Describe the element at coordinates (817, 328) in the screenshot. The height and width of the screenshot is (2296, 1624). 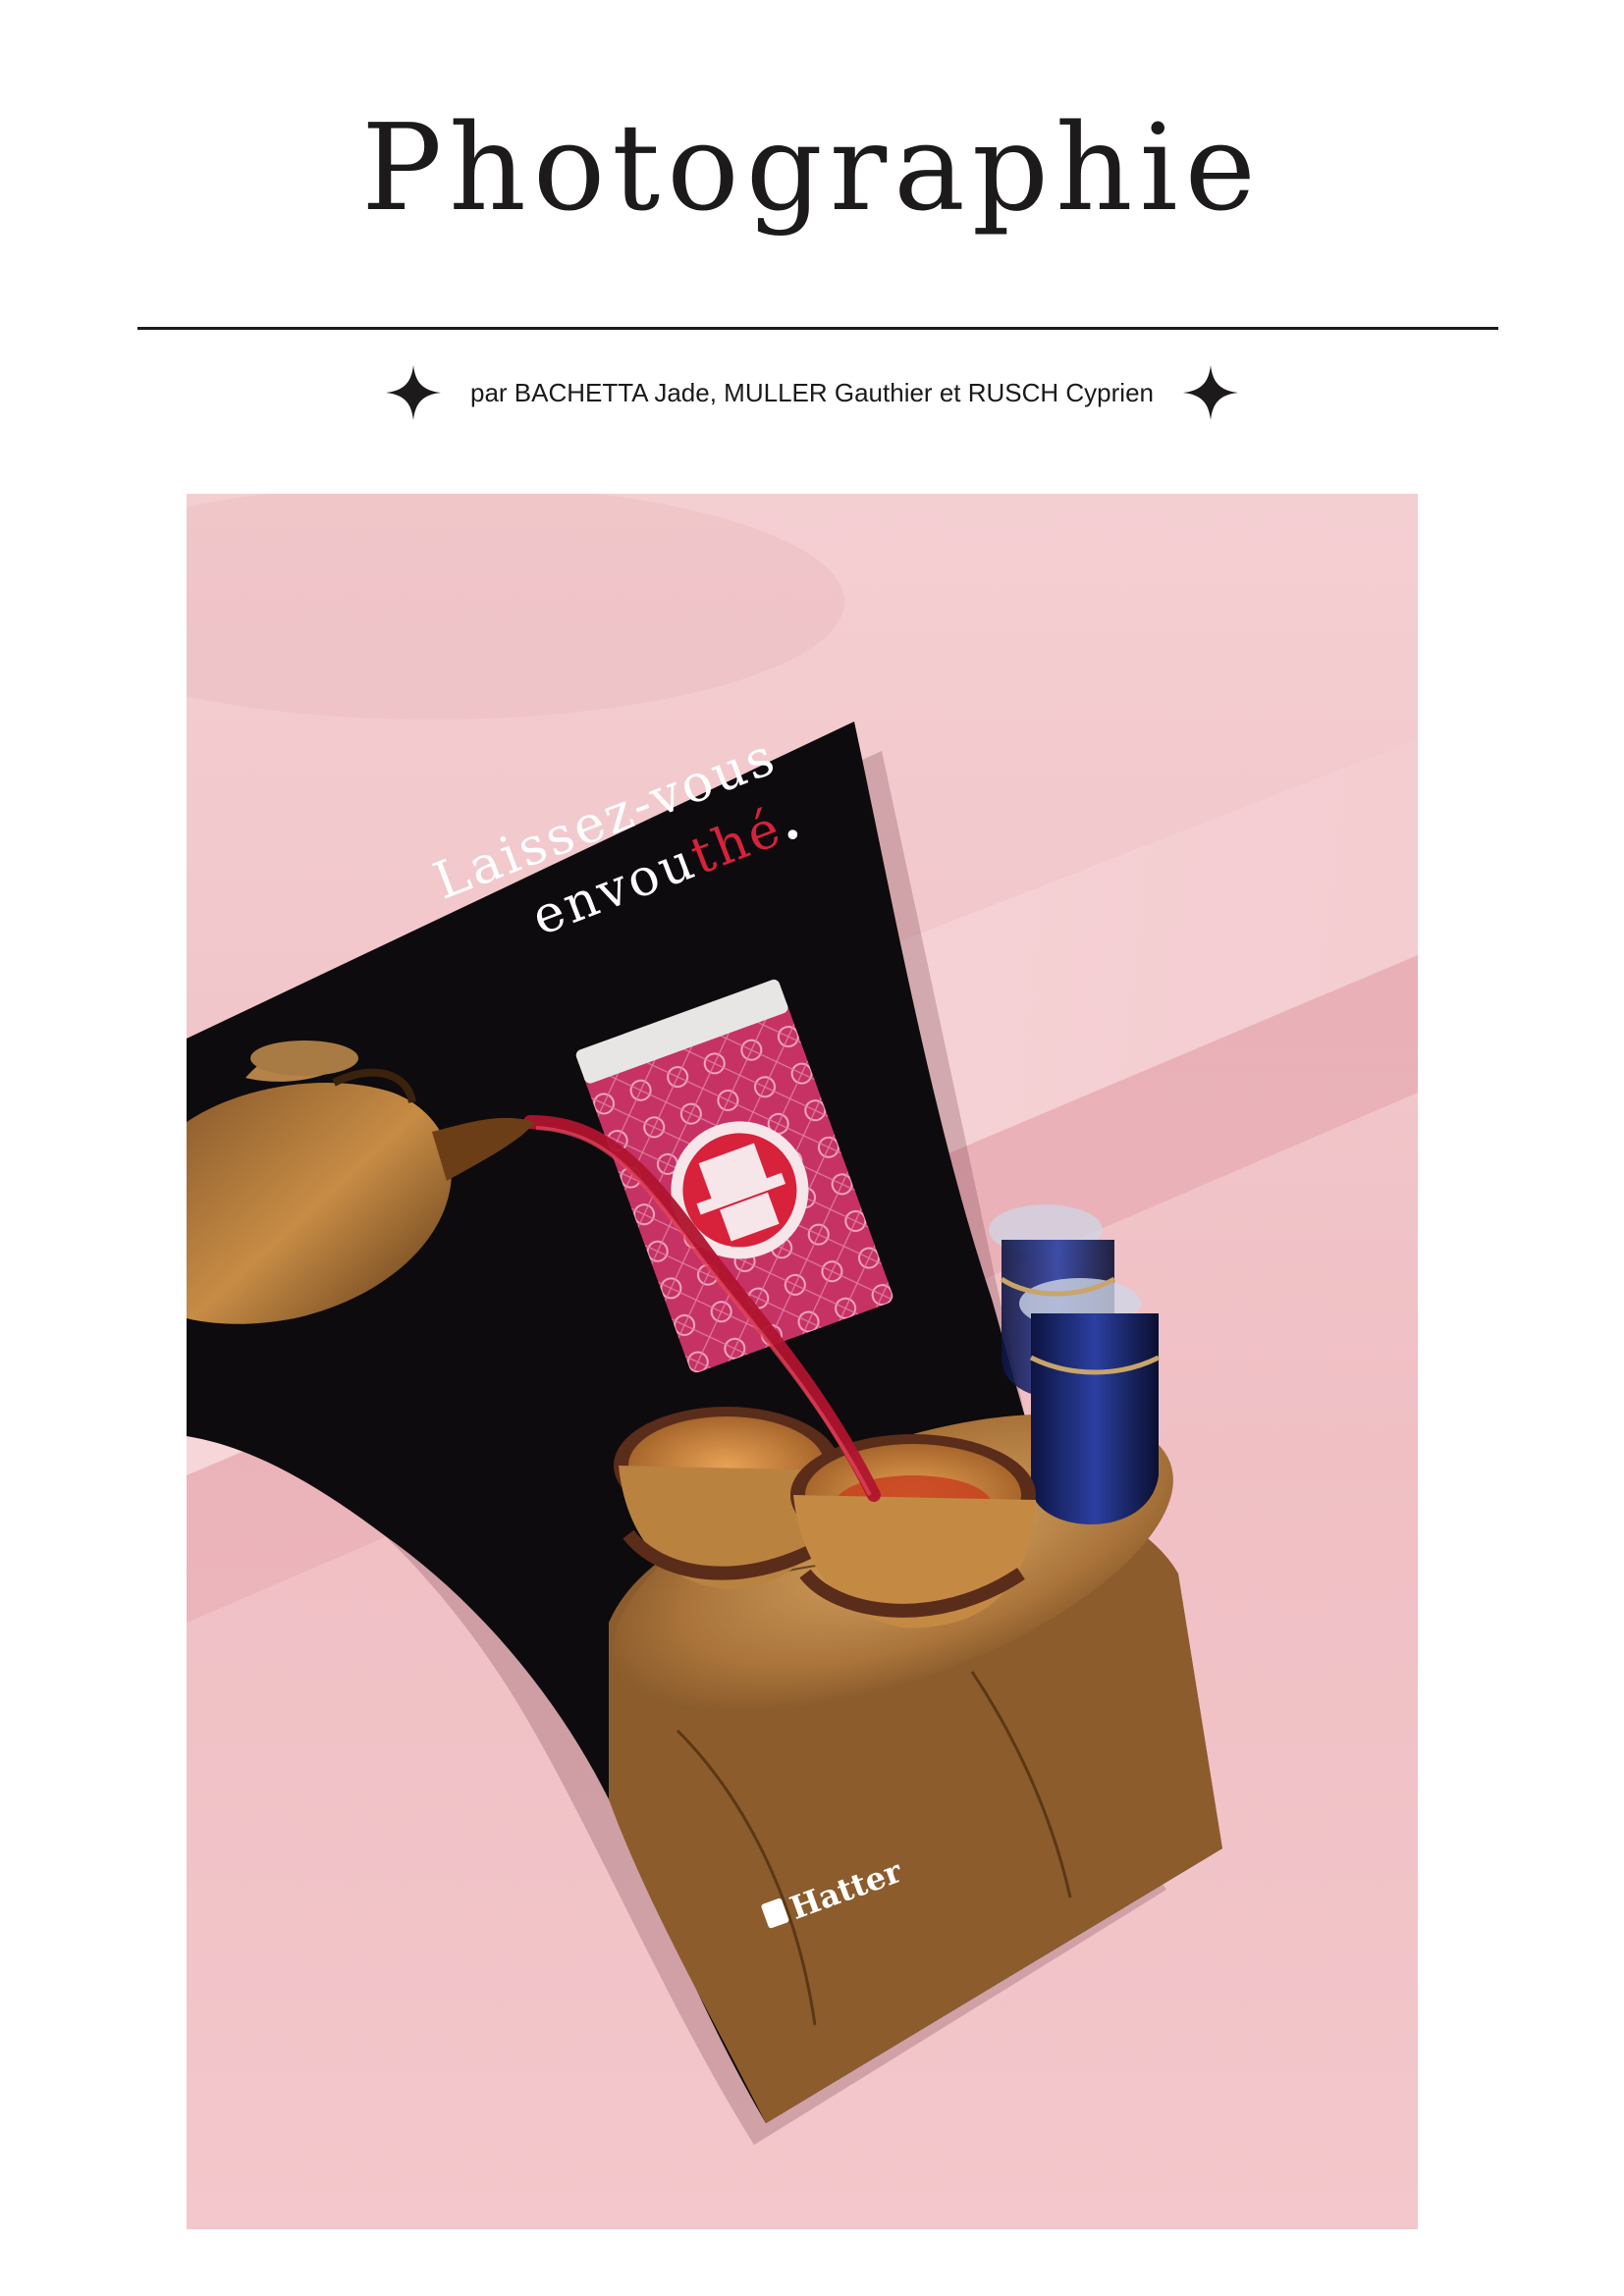
I see `divider-line` at that location.